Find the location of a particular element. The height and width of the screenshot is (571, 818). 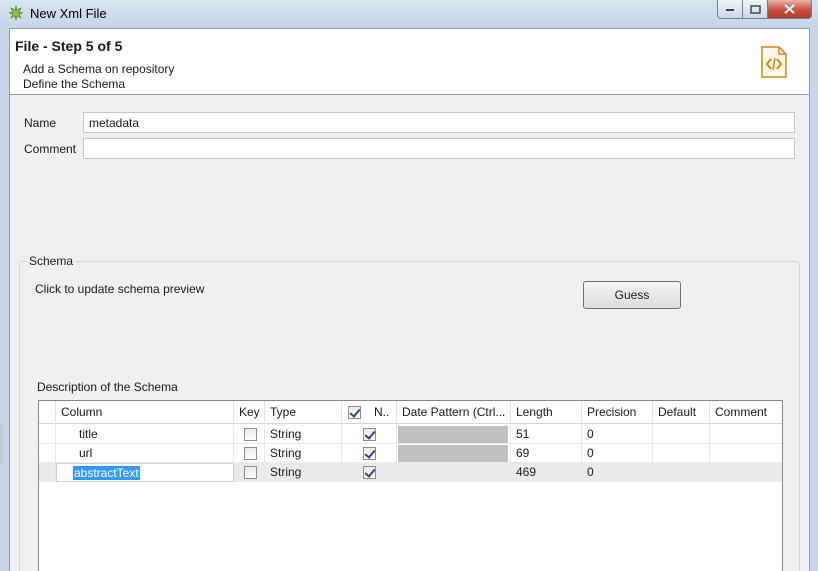

column-header-nullable: N.. is located at coordinates (369, 412).